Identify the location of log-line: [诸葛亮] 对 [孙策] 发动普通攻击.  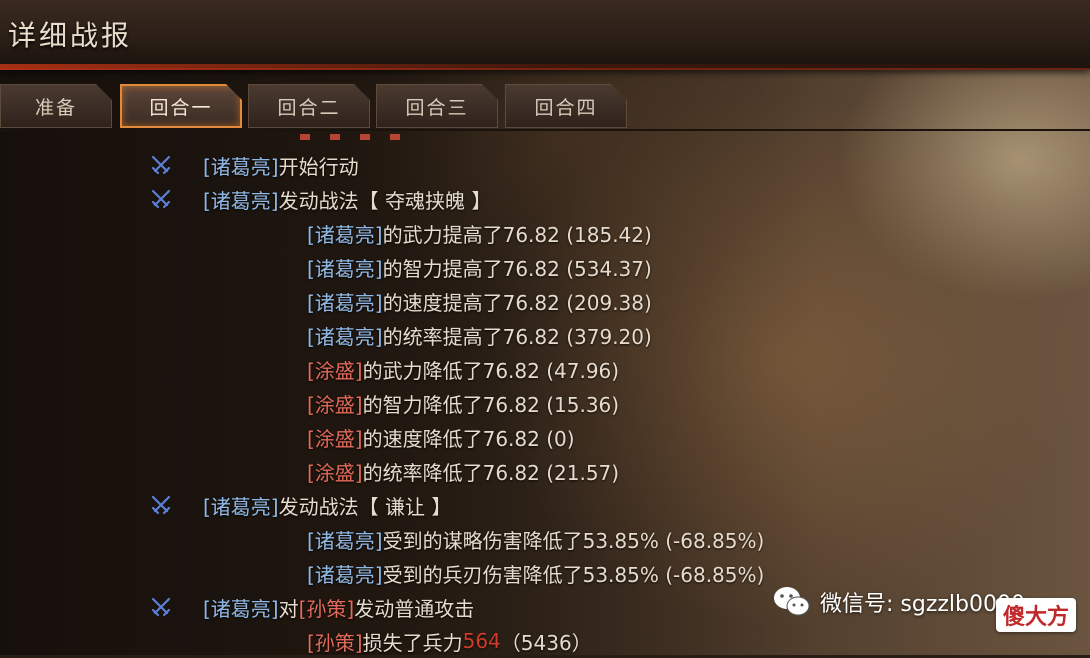
(338, 607).